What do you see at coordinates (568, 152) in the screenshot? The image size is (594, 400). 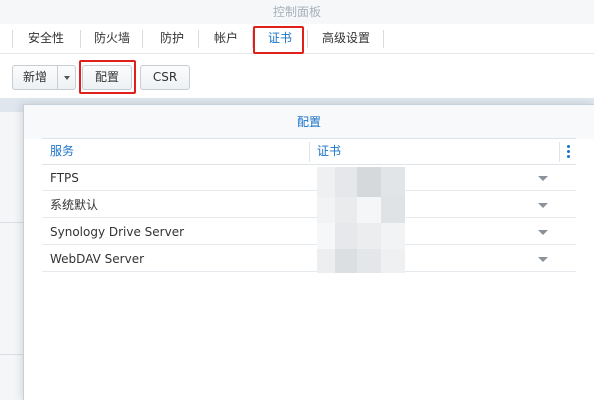 I see `column-menu-icon` at bounding box center [568, 152].